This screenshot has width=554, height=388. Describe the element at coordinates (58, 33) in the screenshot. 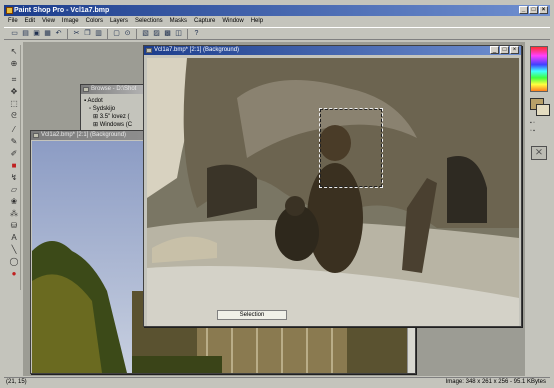

I see `undo-icon: ↶` at that location.